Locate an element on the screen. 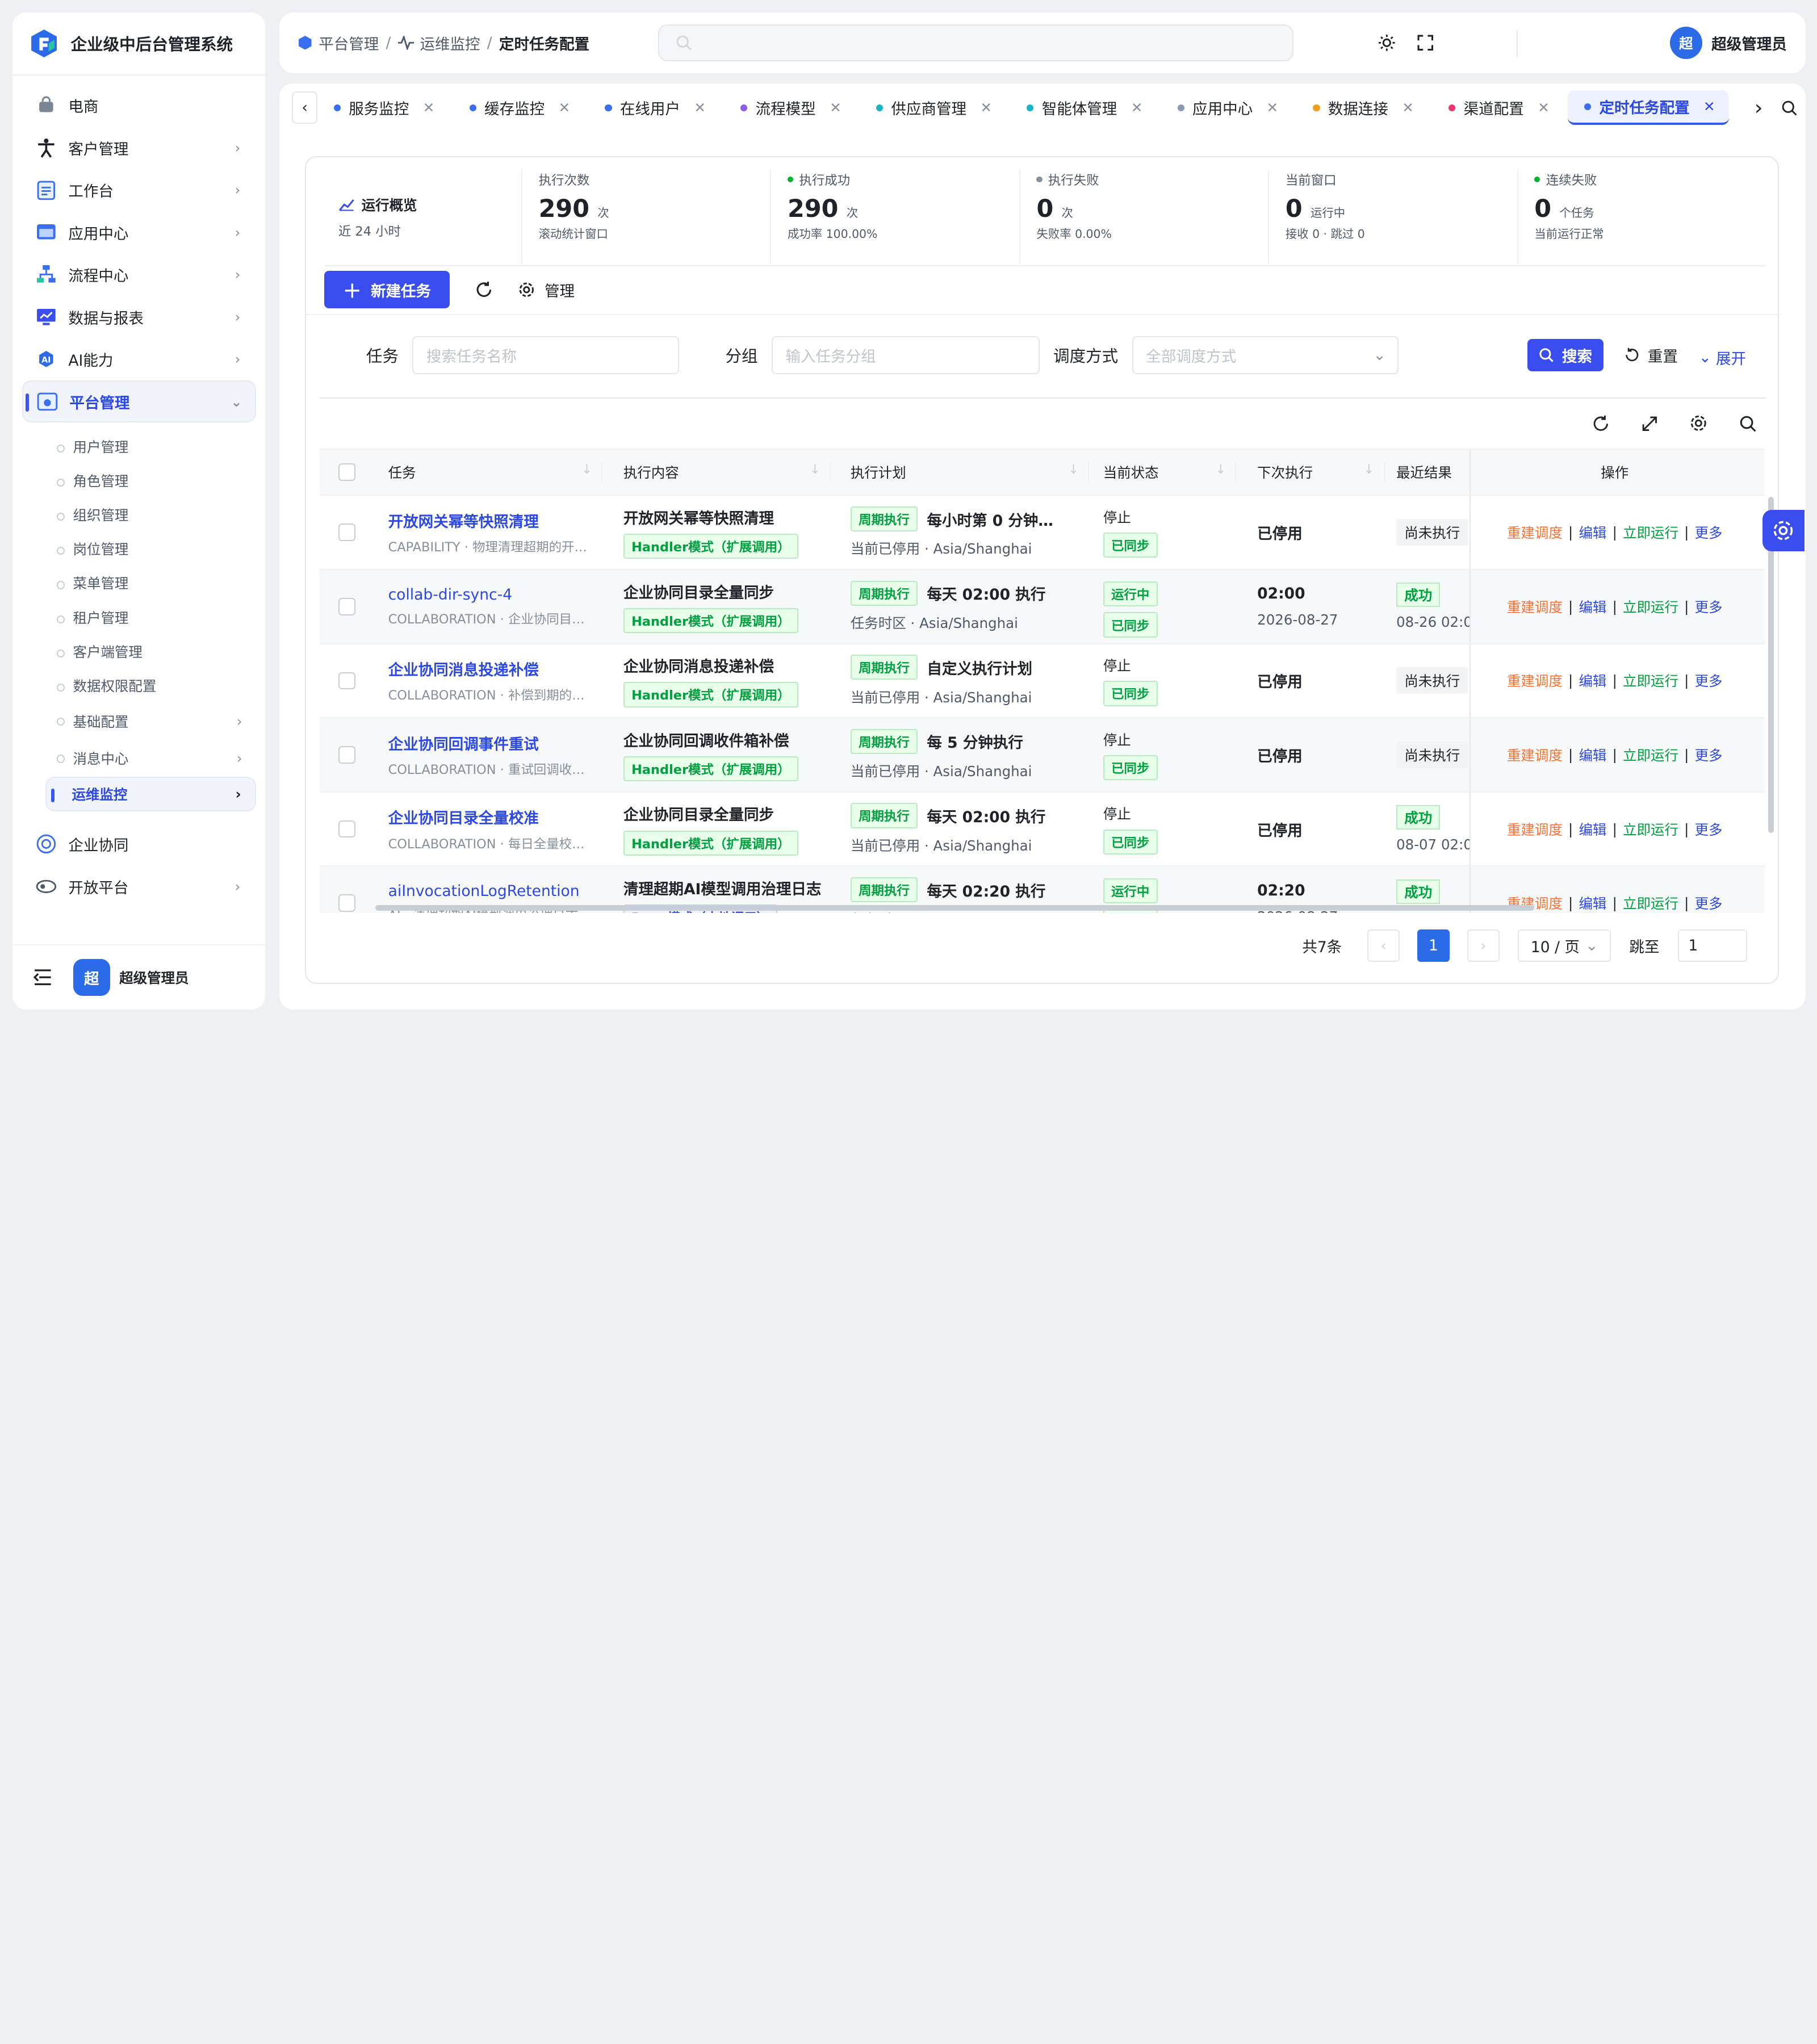 The width and height of the screenshot is (1817, 2044). sidebar-item-collab: 企业协同 is located at coordinates (139, 844).